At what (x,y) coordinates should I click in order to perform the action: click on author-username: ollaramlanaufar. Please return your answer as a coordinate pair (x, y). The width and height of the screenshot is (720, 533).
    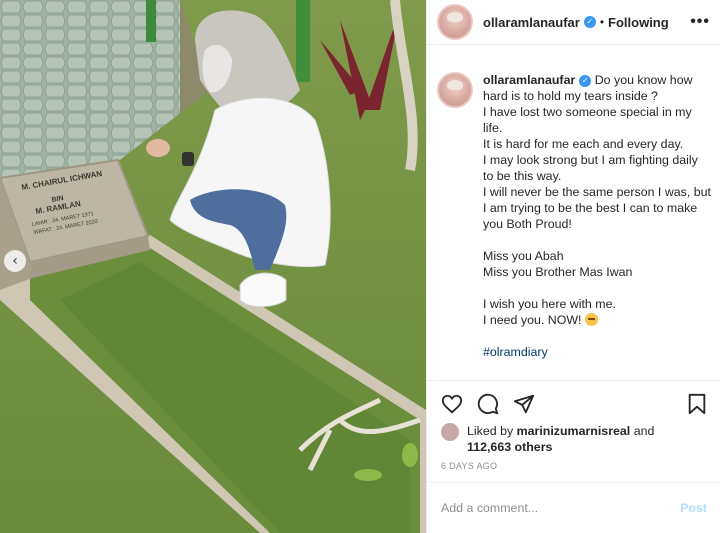
    Looking at the image, I should click on (531, 22).